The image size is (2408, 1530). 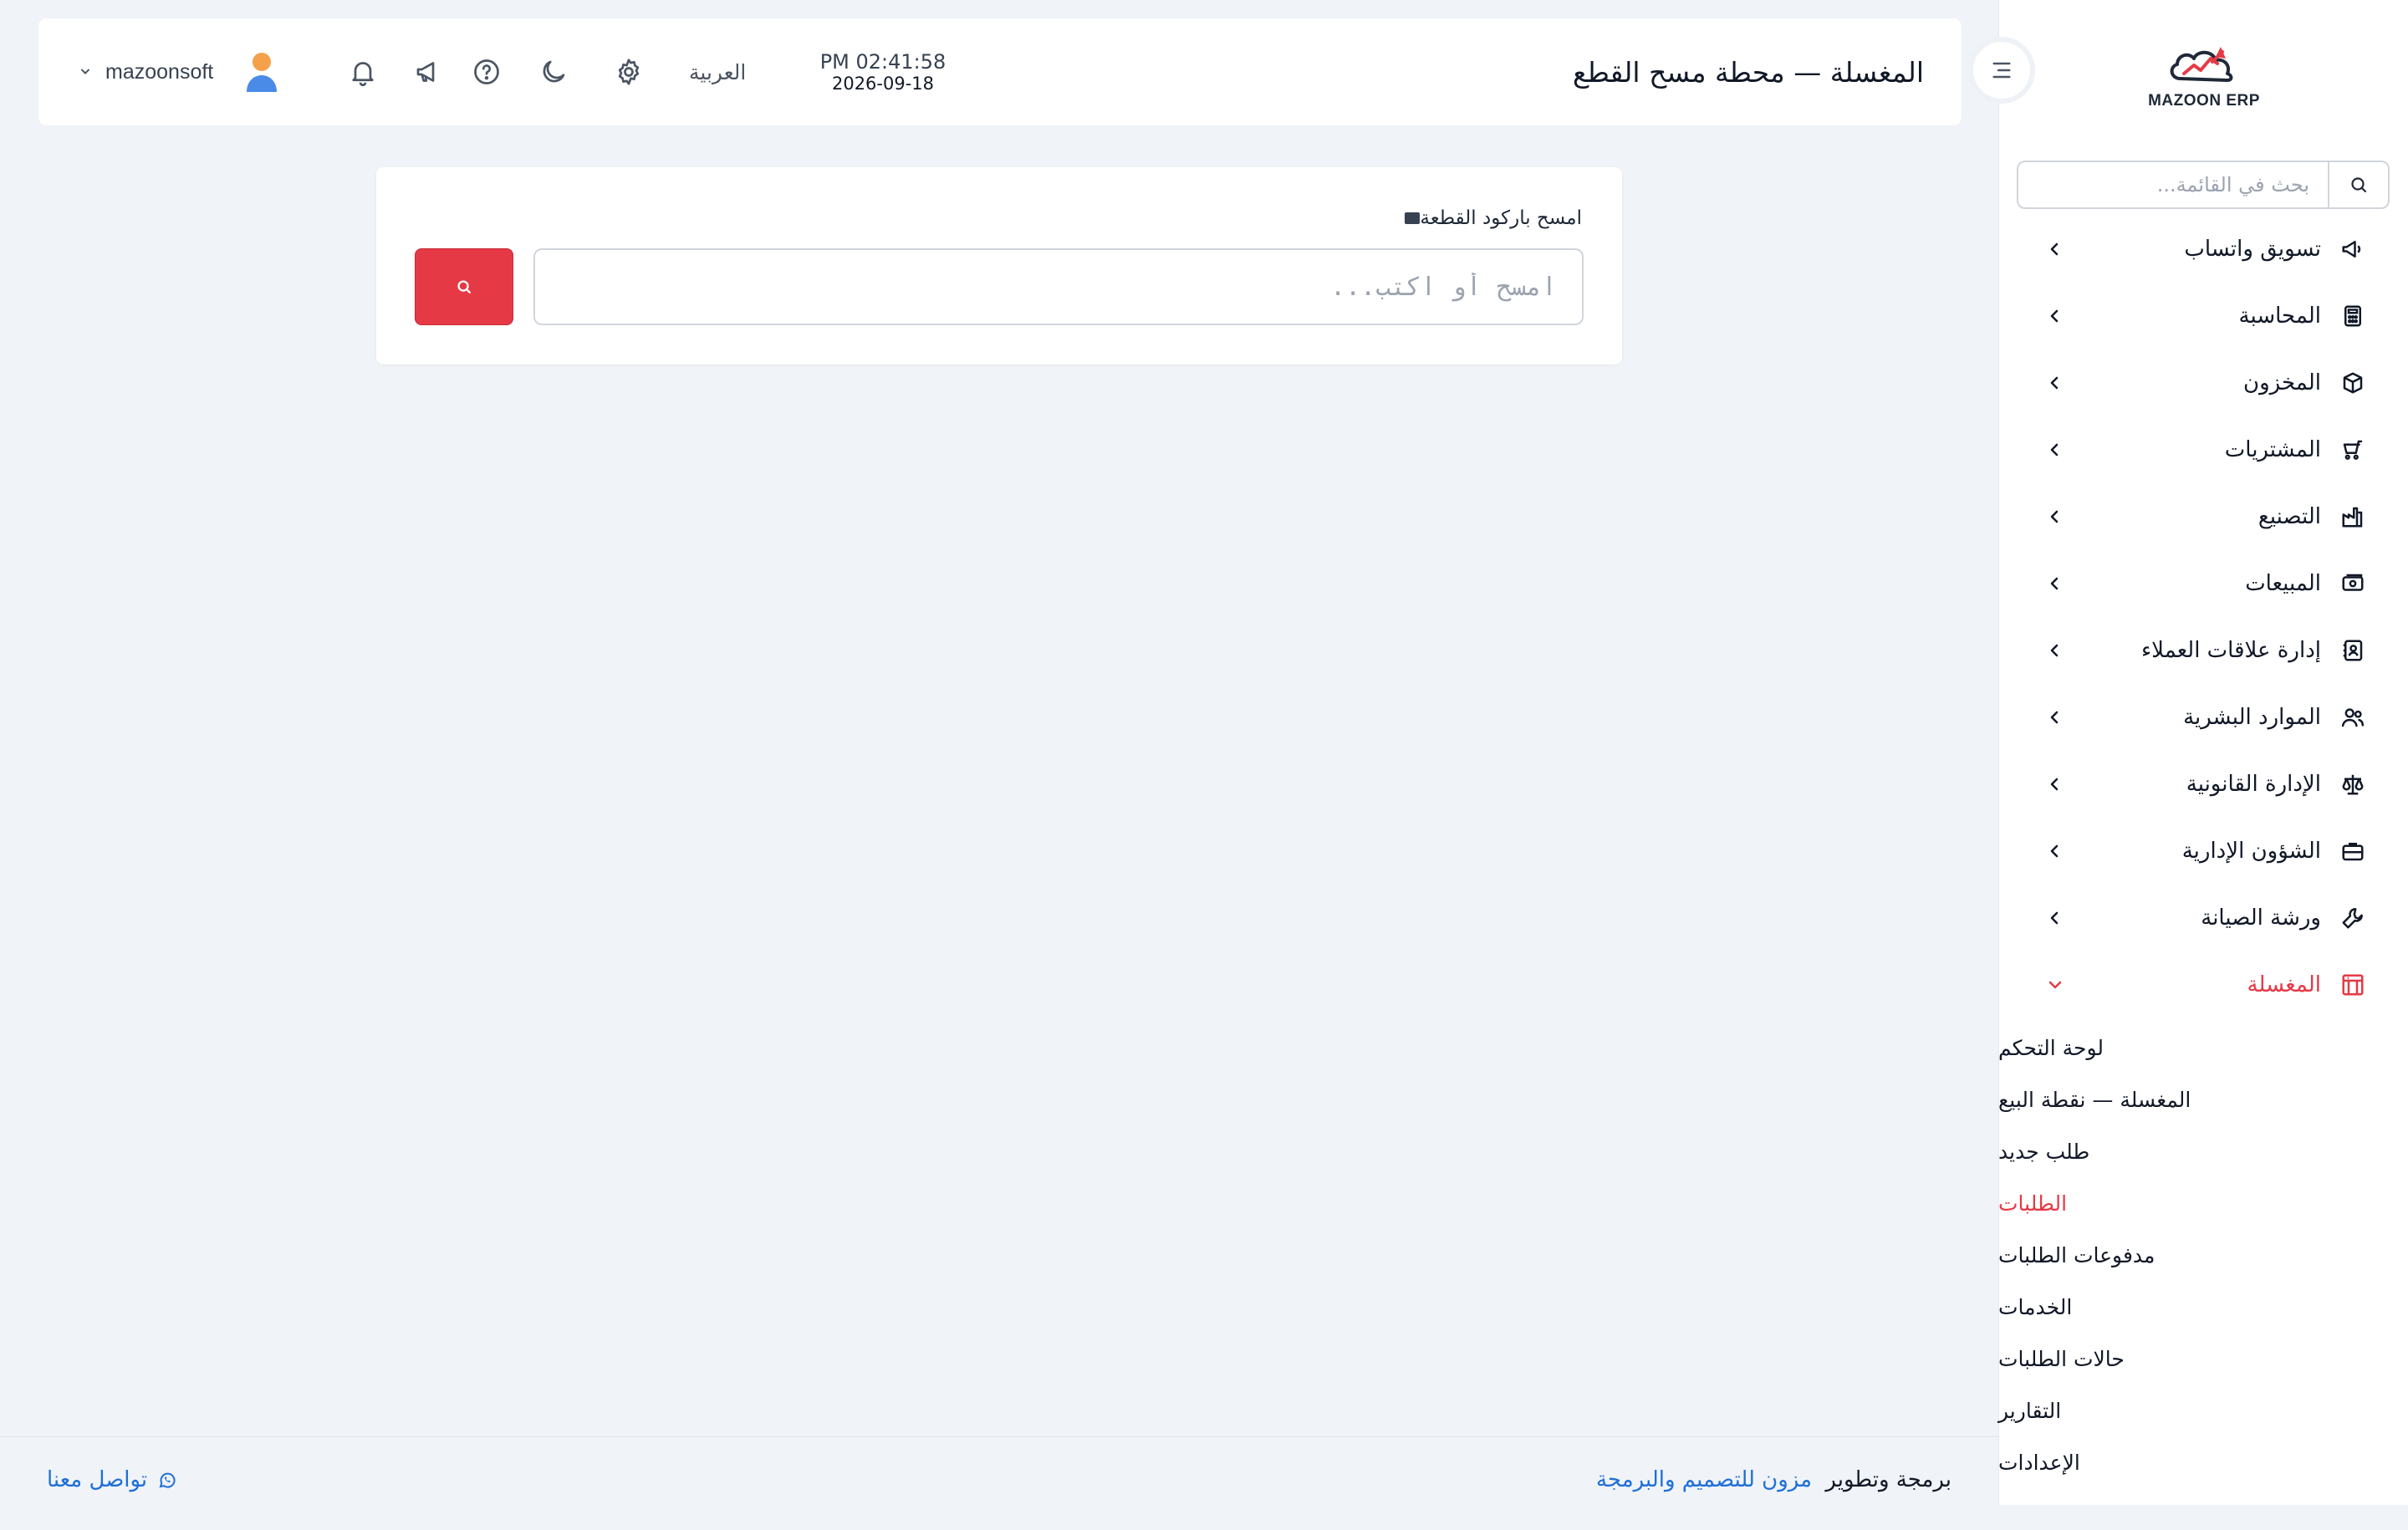 I want to click on submenu-item-reports: التقارير, so click(x=2203, y=1410).